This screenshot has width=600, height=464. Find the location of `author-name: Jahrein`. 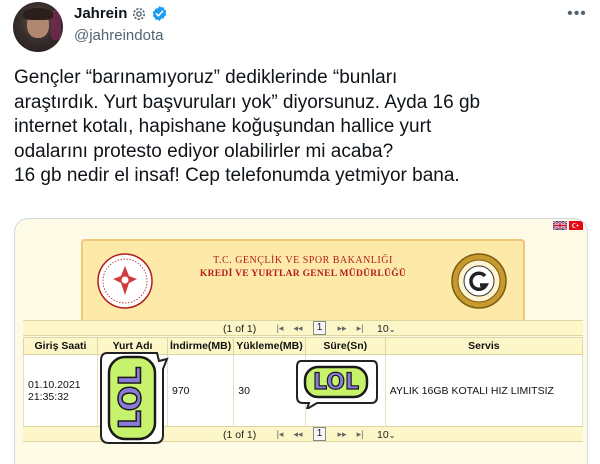

author-name: Jahrein is located at coordinates (100, 13).